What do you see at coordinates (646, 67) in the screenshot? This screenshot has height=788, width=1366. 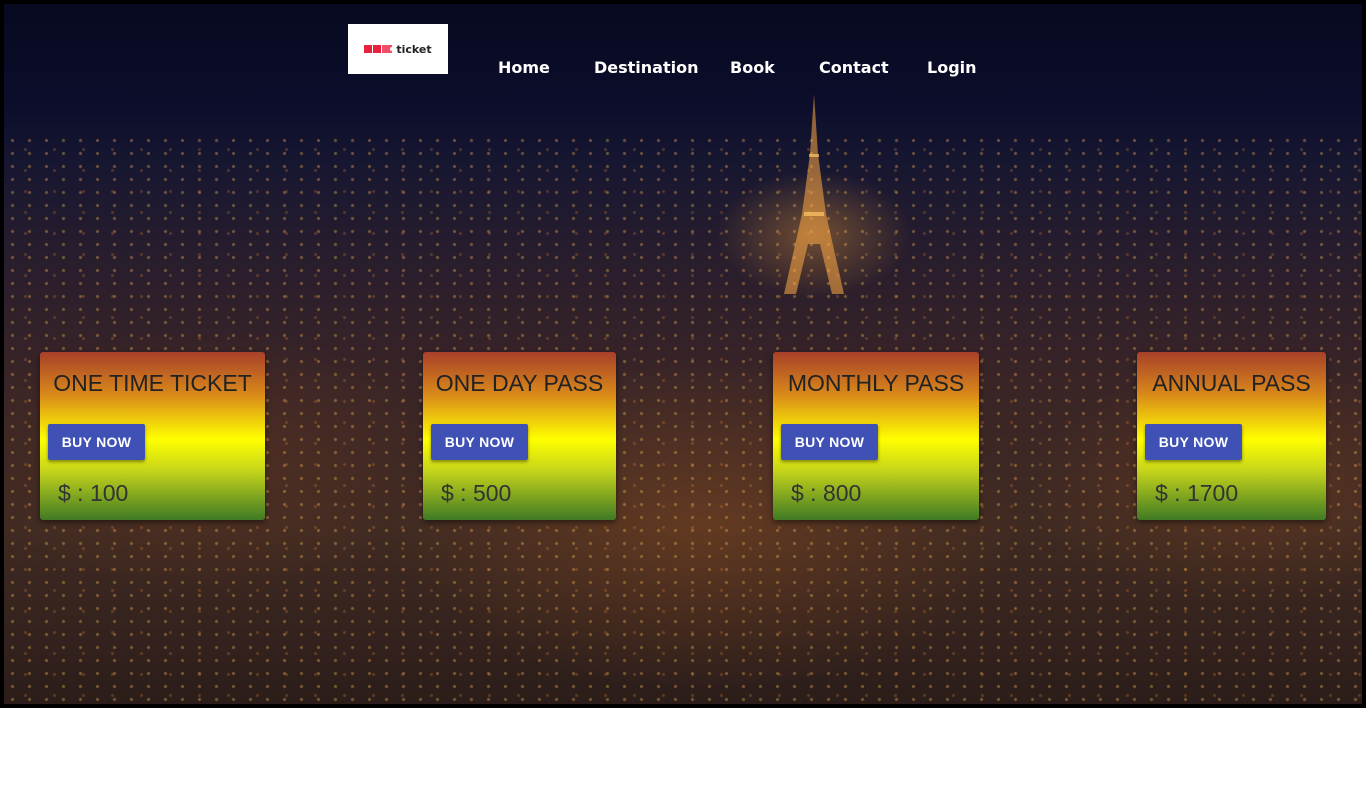 I see `nav-destination: Destination` at bounding box center [646, 67].